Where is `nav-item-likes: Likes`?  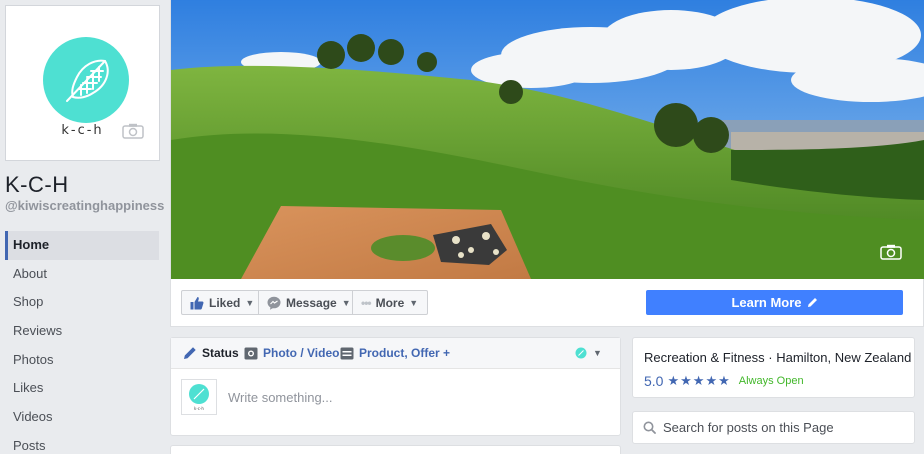
nav-item-likes: Likes is located at coordinates (82, 388).